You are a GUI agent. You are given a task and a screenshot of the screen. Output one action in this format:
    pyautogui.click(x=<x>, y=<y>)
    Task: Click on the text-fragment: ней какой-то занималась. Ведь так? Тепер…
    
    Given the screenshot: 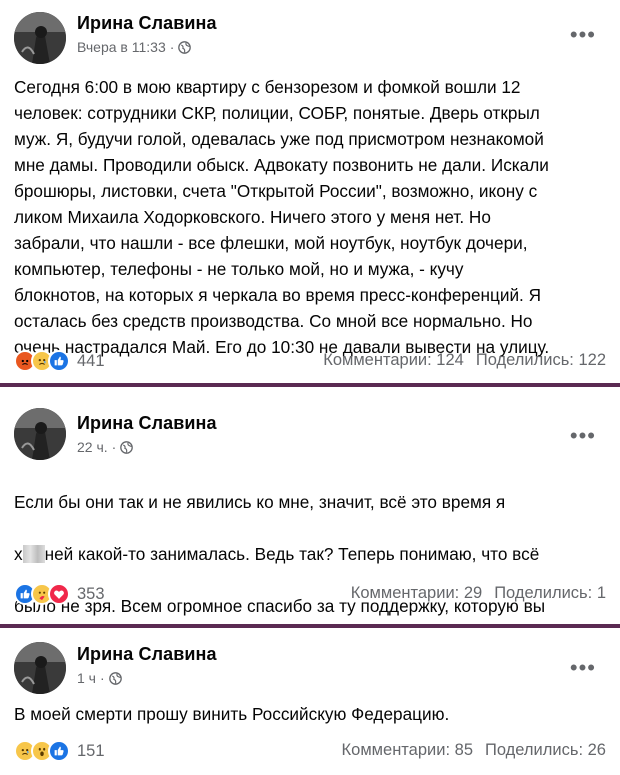 What is the action you would take?
    pyautogui.click(x=292, y=554)
    